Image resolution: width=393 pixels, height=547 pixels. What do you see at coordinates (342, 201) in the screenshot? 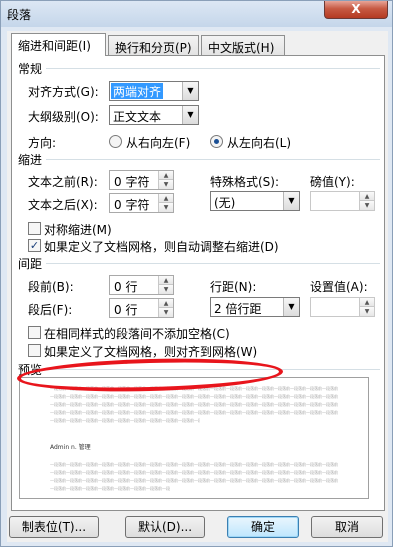
I see `indent-measure-stepper: ▲ ▼` at bounding box center [342, 201].